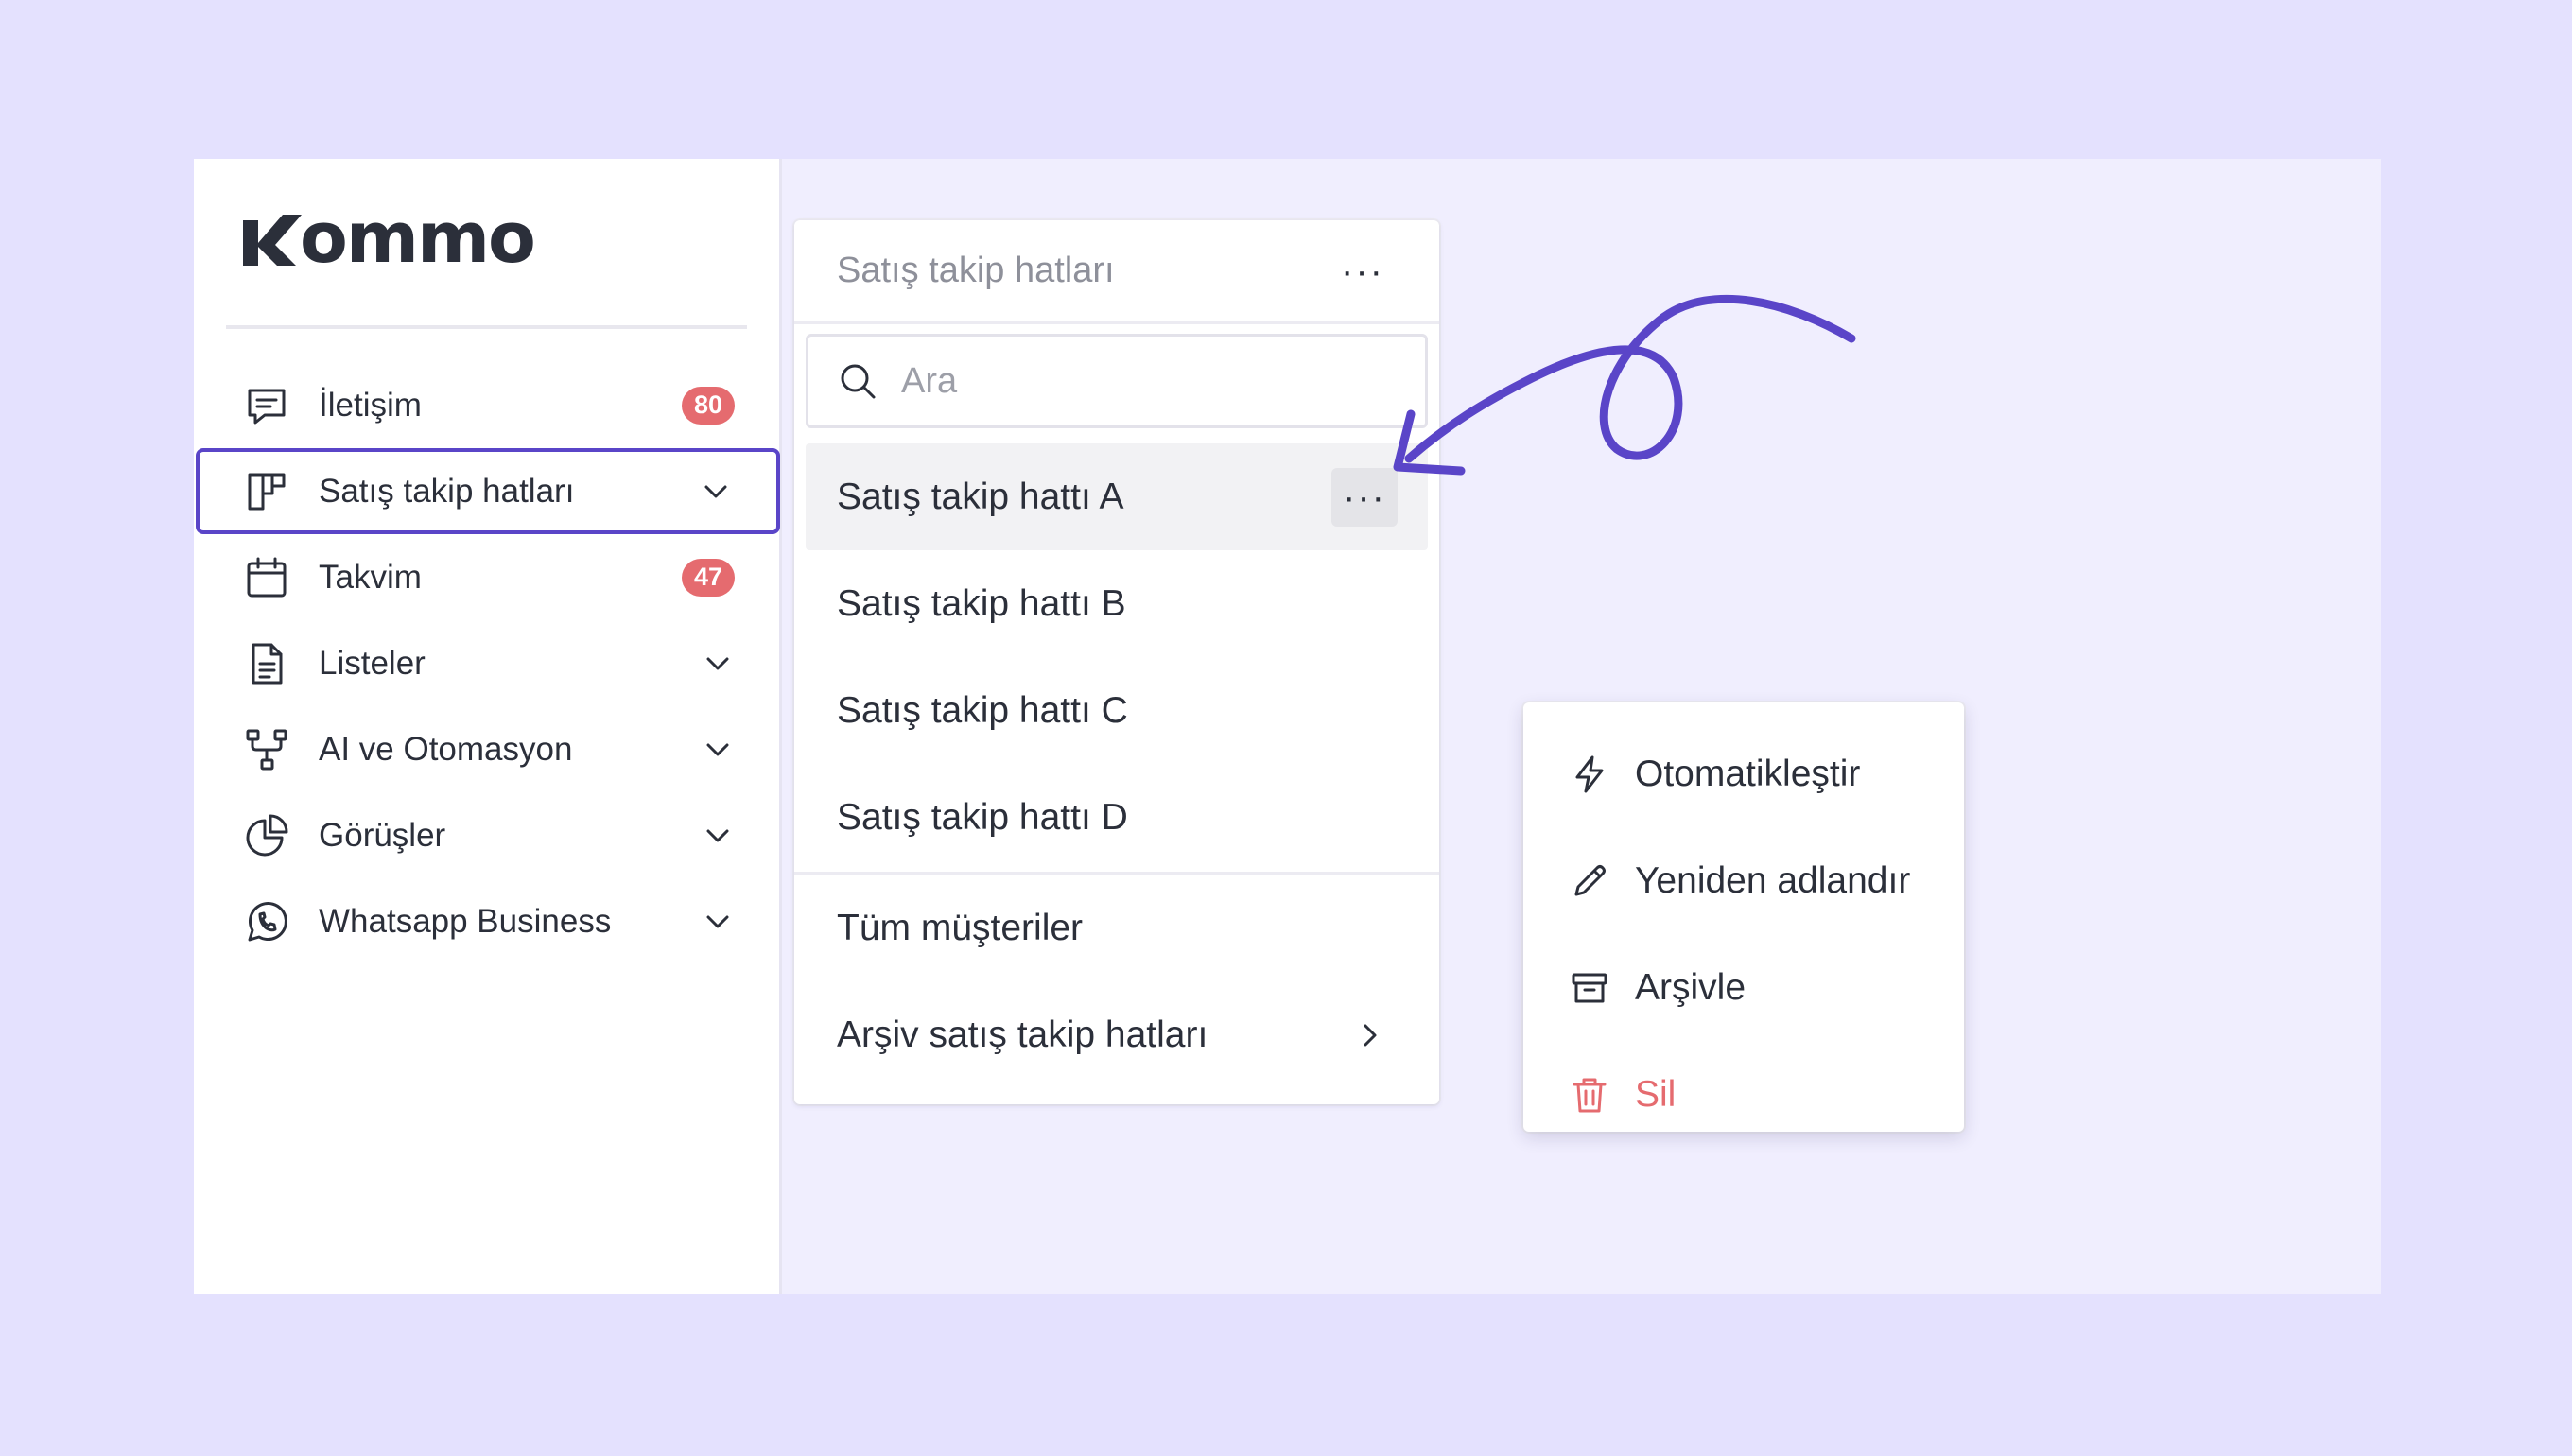  What do you see at coordinates (1589, 773) in the screenshot?
I see `lightning-icon` at bounding box center [1589, 773].